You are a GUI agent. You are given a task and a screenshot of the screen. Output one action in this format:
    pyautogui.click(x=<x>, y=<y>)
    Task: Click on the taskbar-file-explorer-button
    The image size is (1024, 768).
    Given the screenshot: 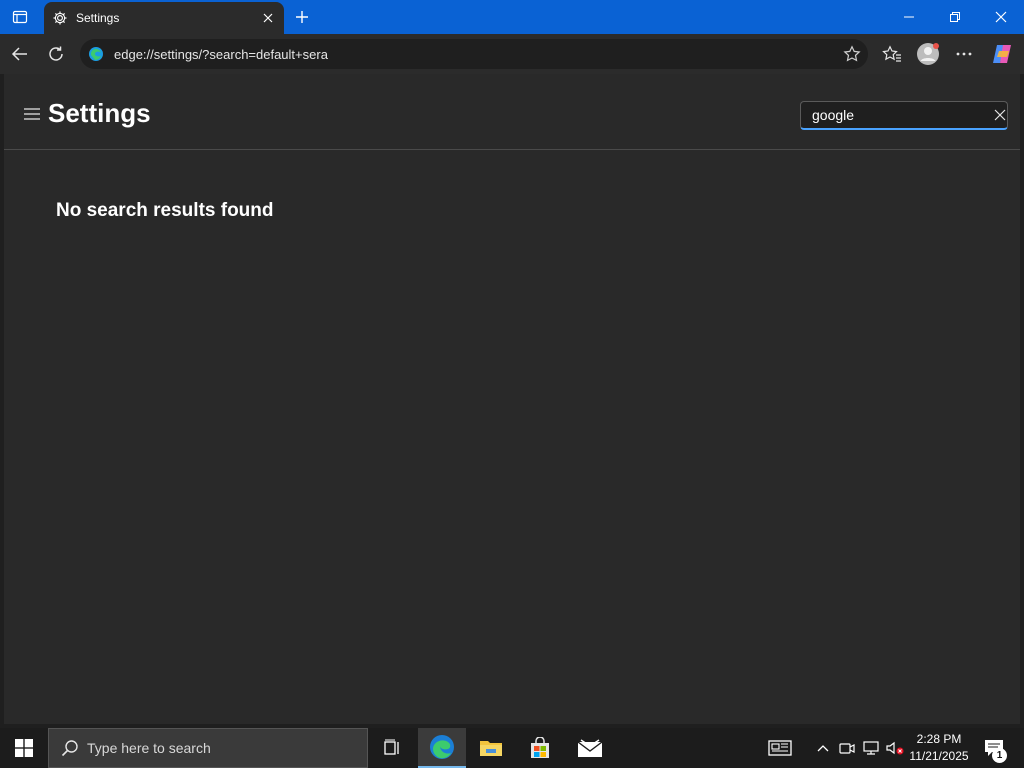 What is the action you would take?
    pyautogui.click(x=491, y=748)
    